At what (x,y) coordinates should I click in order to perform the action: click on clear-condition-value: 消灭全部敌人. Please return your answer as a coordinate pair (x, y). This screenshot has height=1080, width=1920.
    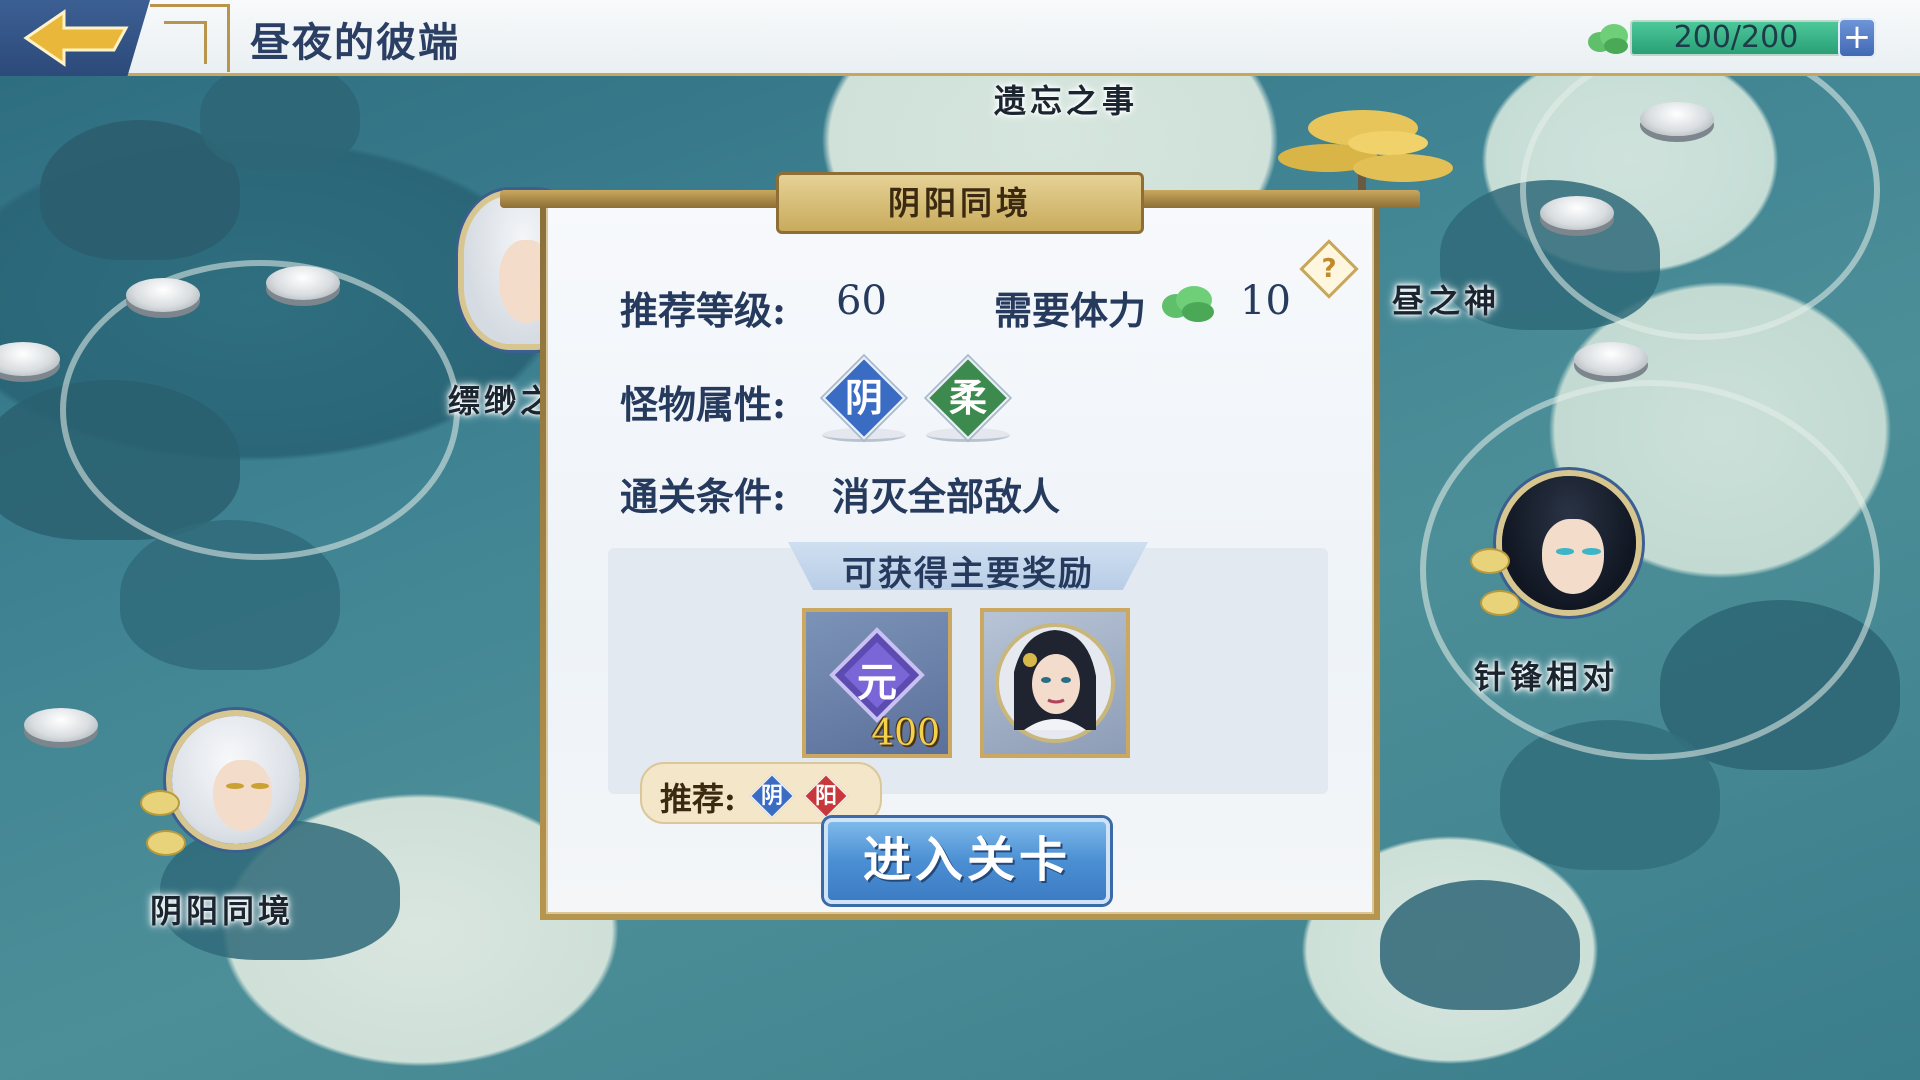
    Looking at the image, I should click on (946, 496).